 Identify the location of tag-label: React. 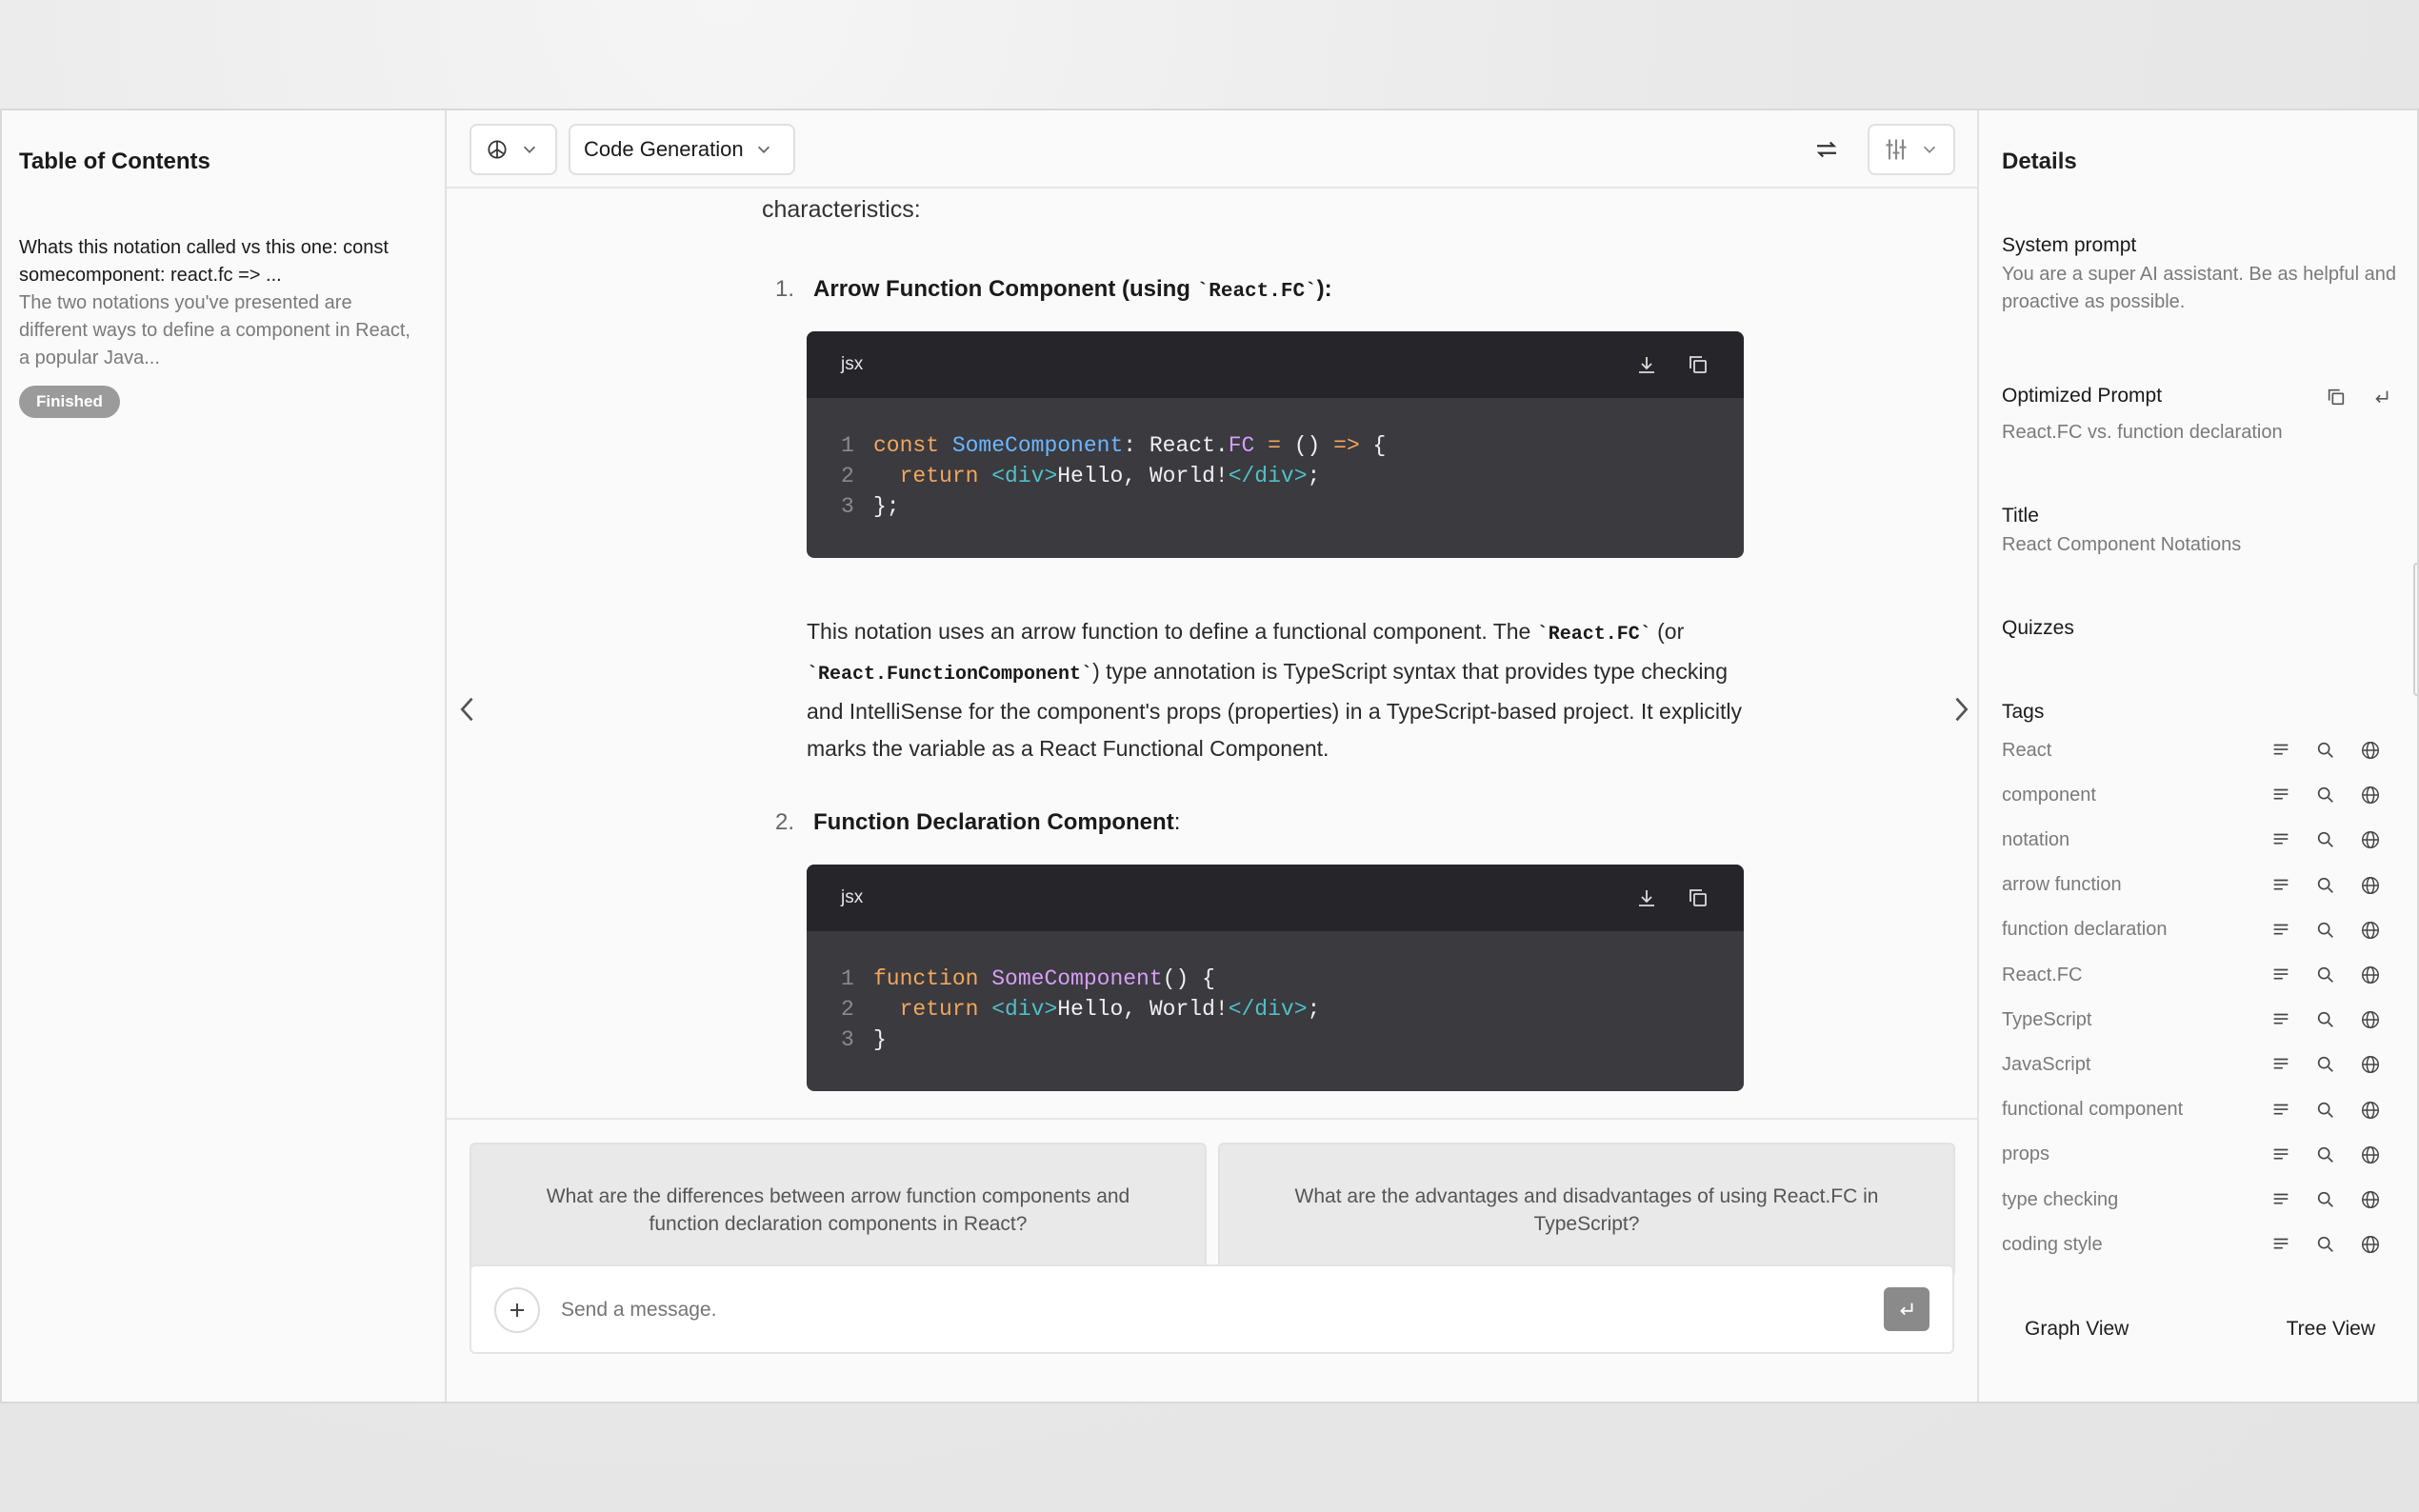
(2130, 751).